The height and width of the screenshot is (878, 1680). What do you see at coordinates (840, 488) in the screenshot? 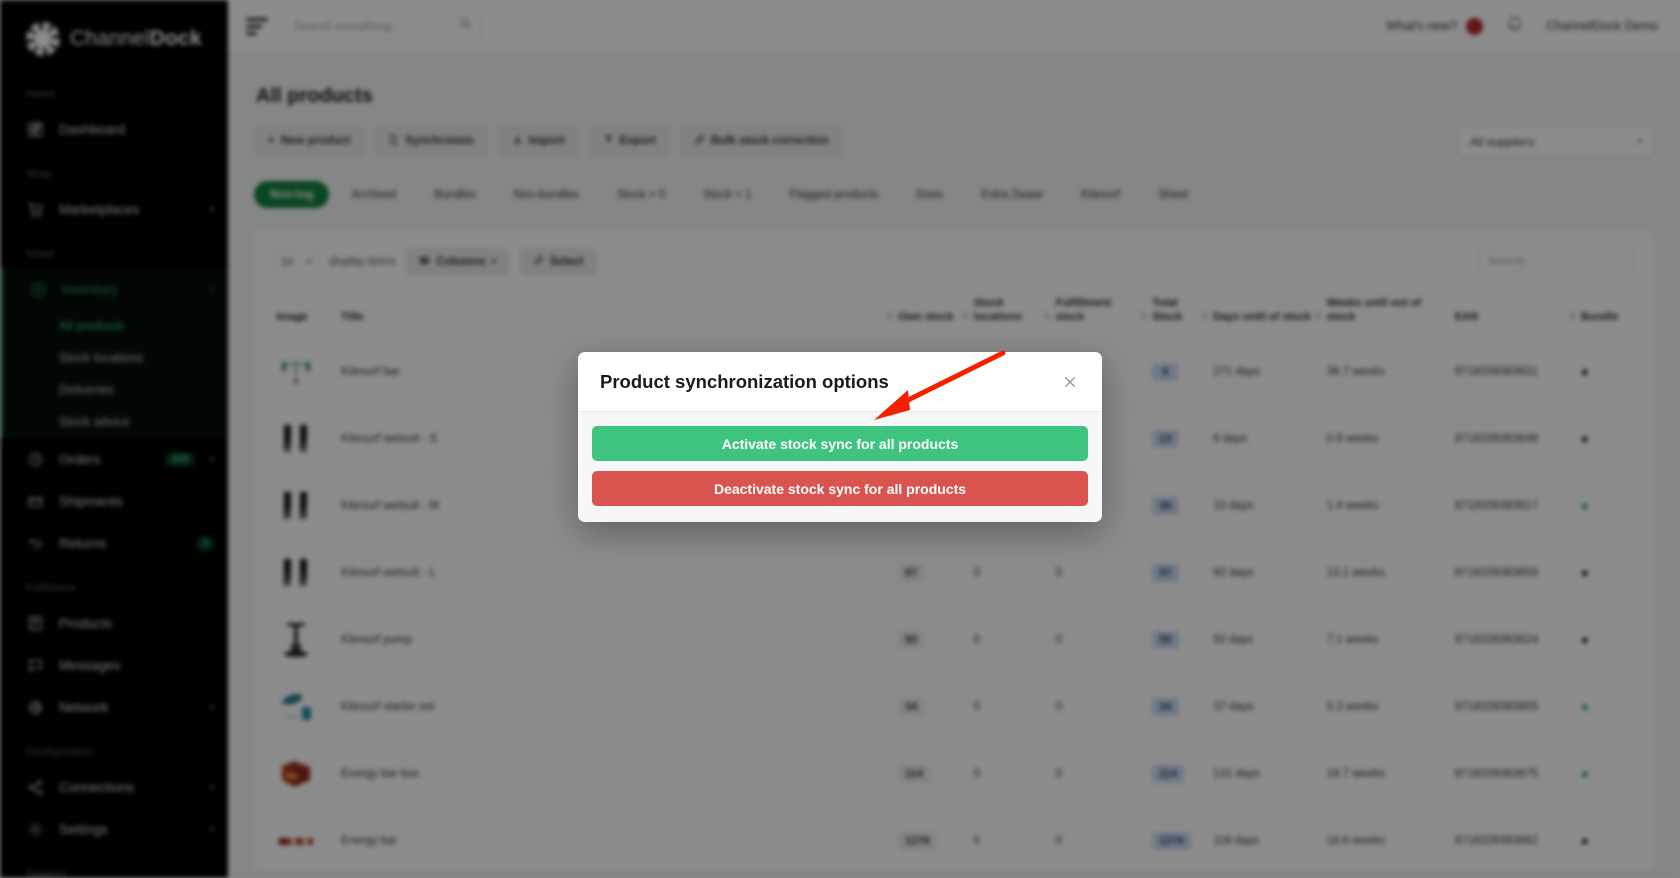
I see `deactivate-stock-sync-button: Deactivate stock sync for all products` at bounding box center [840, 488].